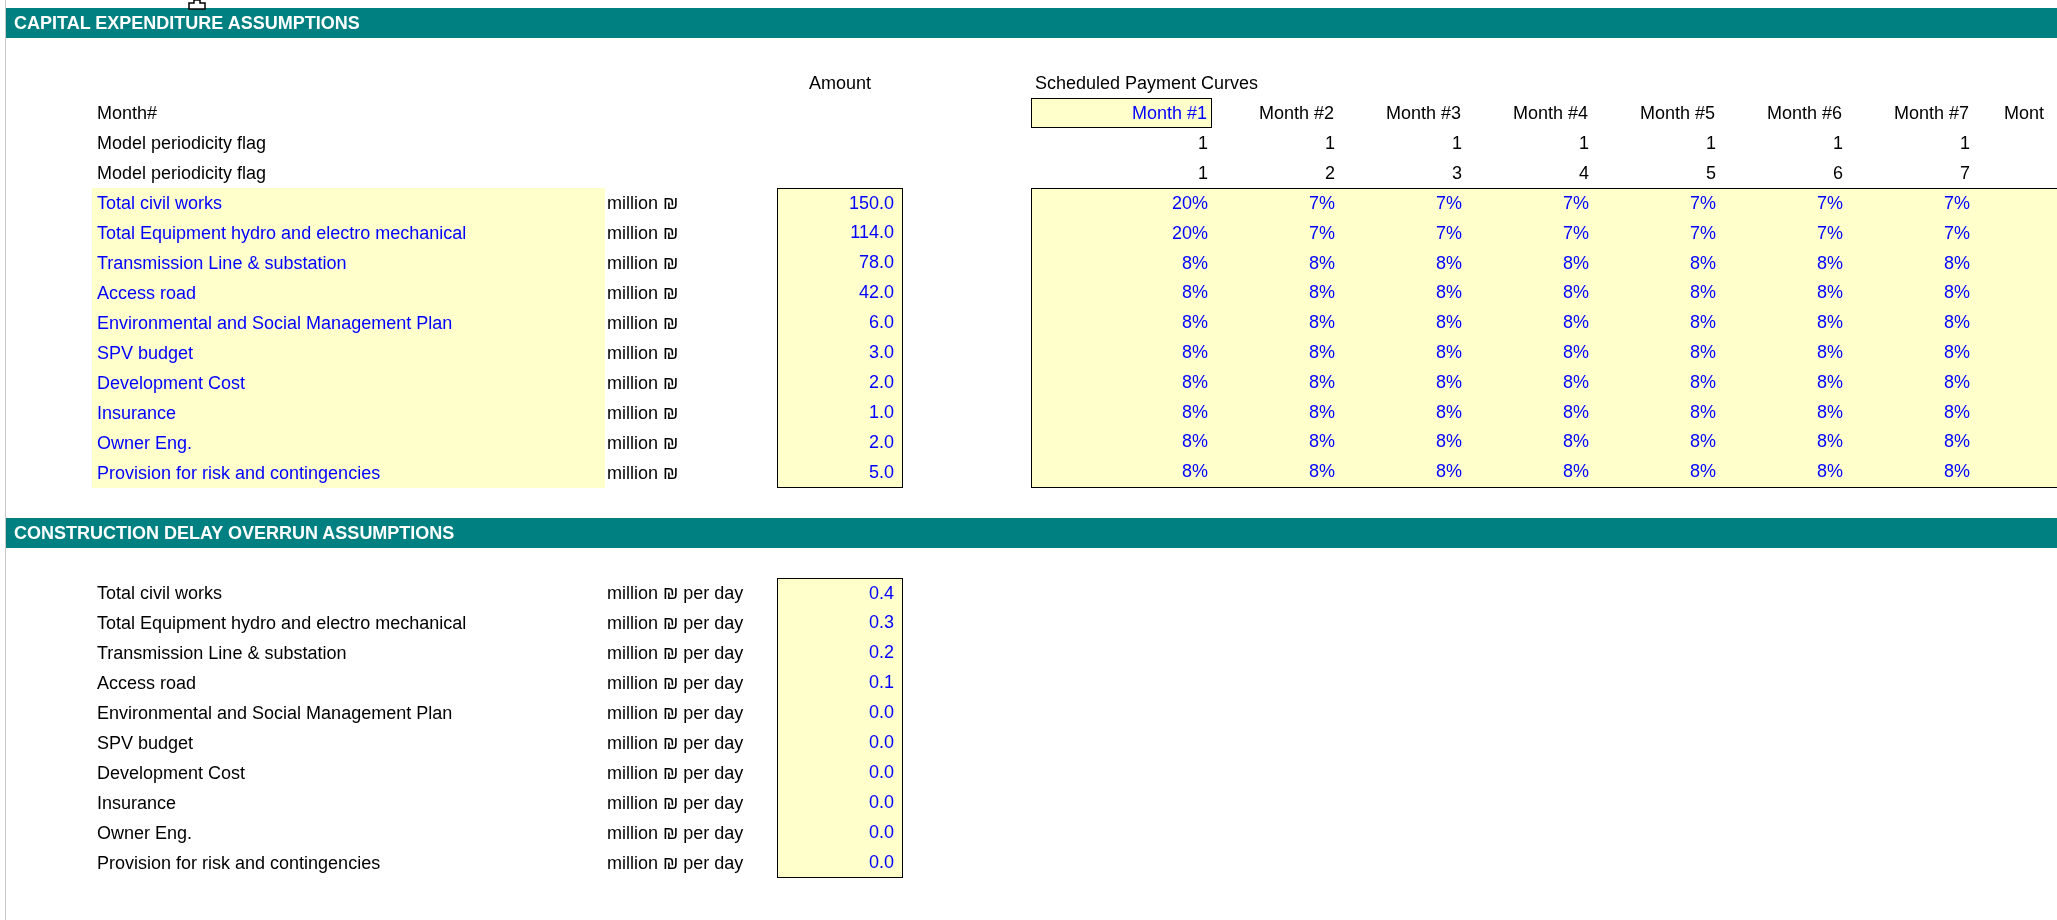  What do you see at coordinates (840, 473) in the screenshot?
I see `amount-input: 5.0` at bounding box center [840, 473].